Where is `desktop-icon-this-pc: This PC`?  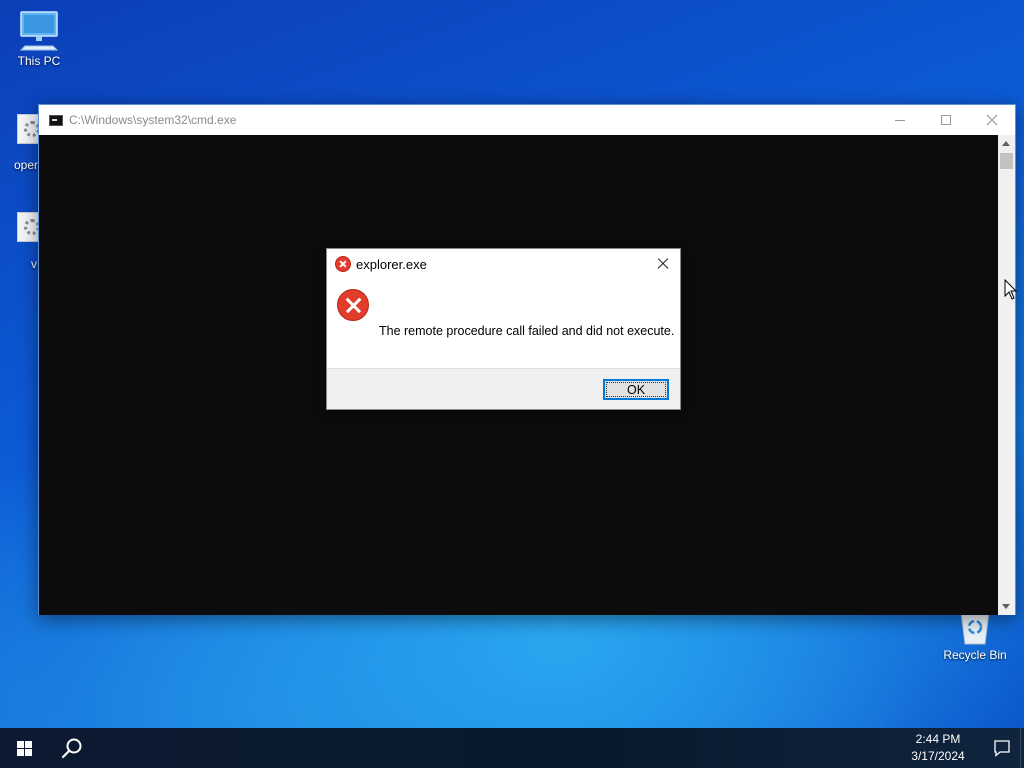
desktop-icon-this-pc: This PC is located at coordinates (39, 39).